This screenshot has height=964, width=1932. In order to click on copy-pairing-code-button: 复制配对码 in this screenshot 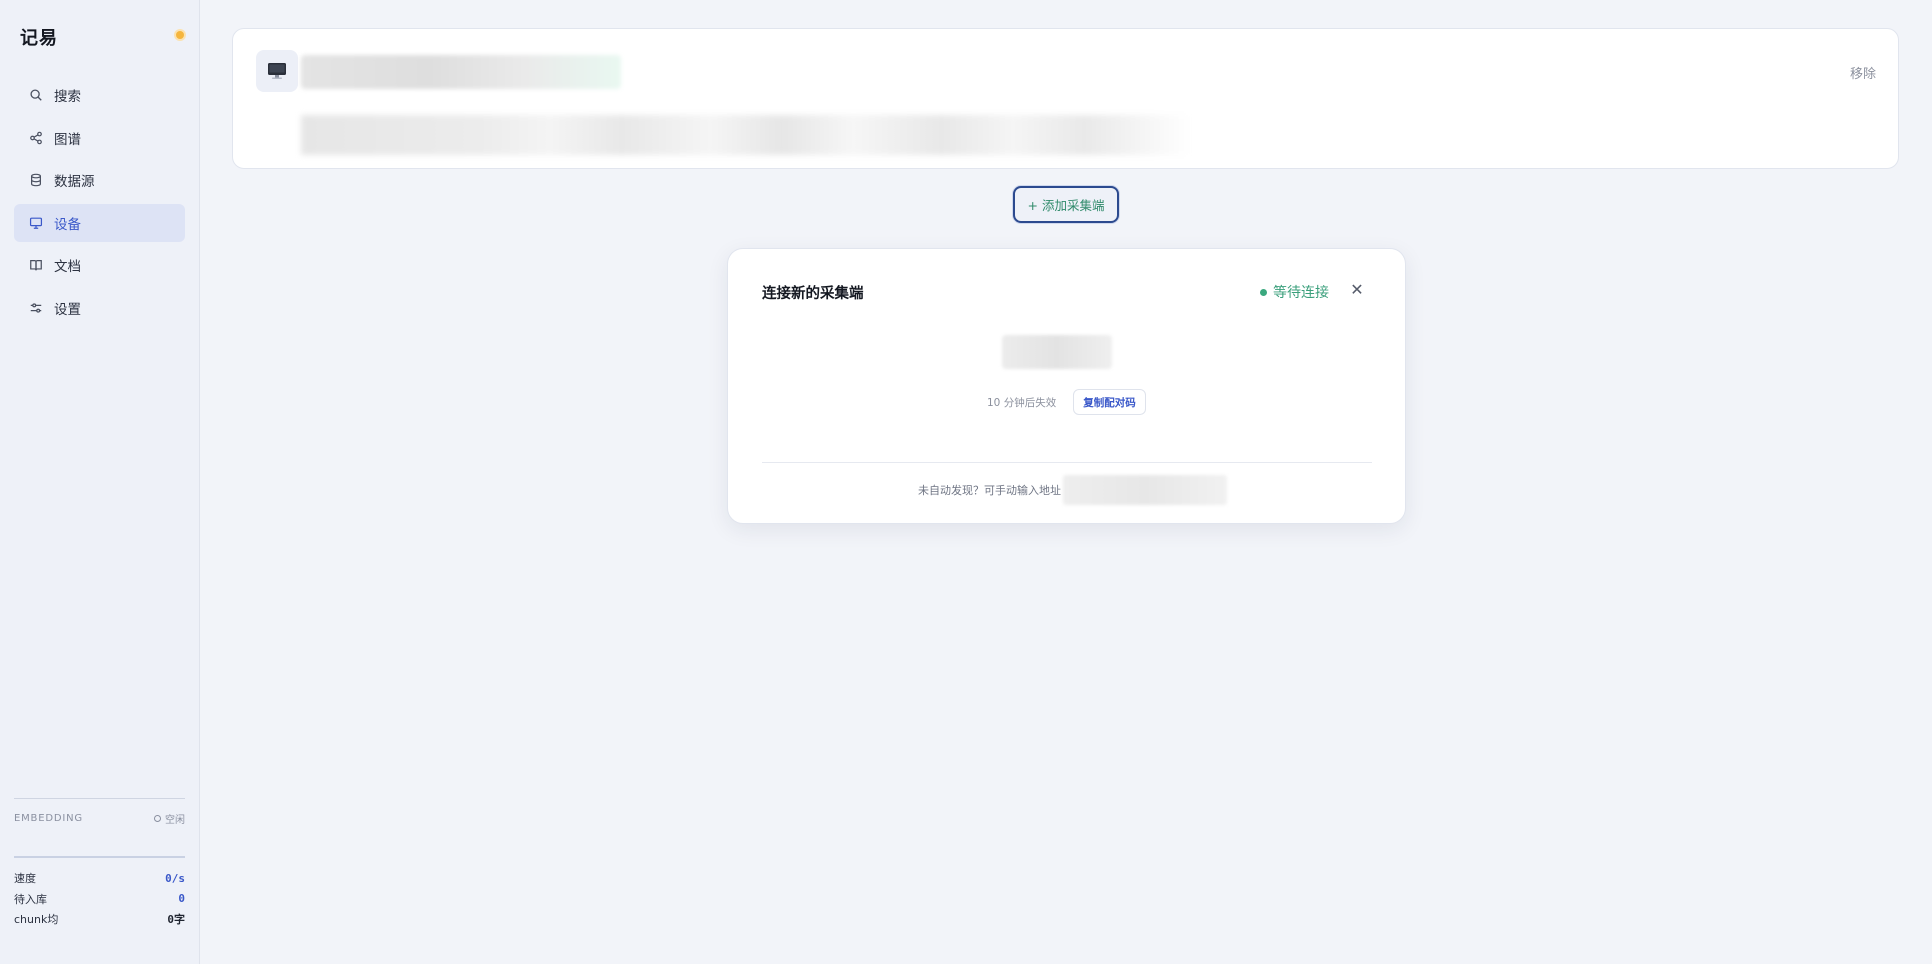, I will do `click(1109, 402)`.